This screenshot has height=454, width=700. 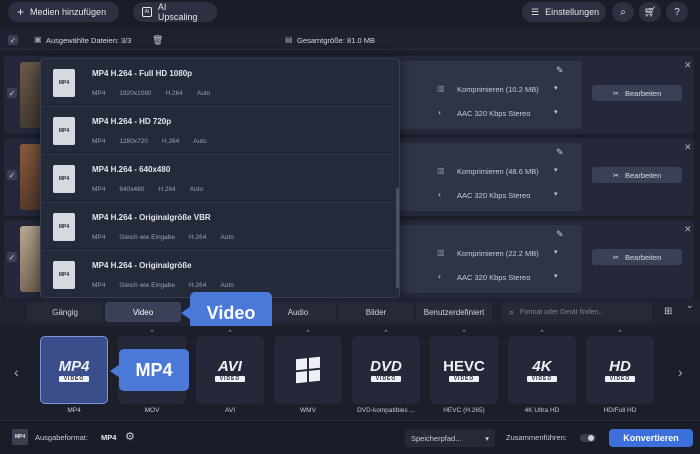 What do you see at coordinates (376, 312) in the screenshot?
I see `tab-images: Bilder` at bounding box center [376, 312].